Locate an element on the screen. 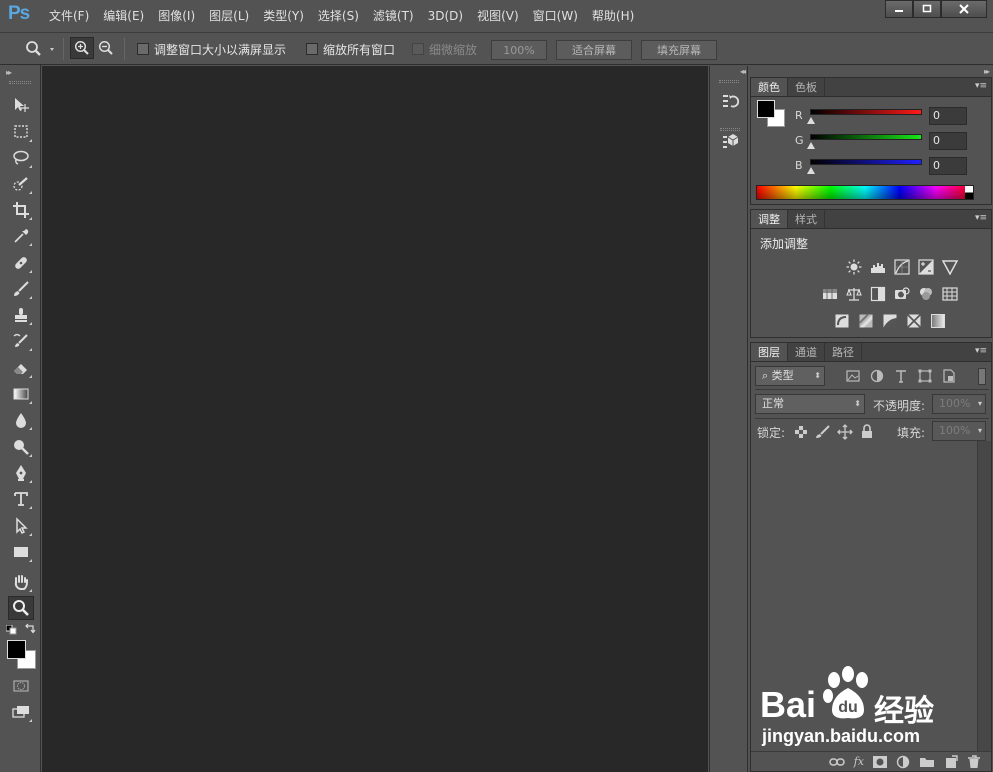 This screenshot has width=993, height=772. vibrance-icon is located at coordinates (950, 266).